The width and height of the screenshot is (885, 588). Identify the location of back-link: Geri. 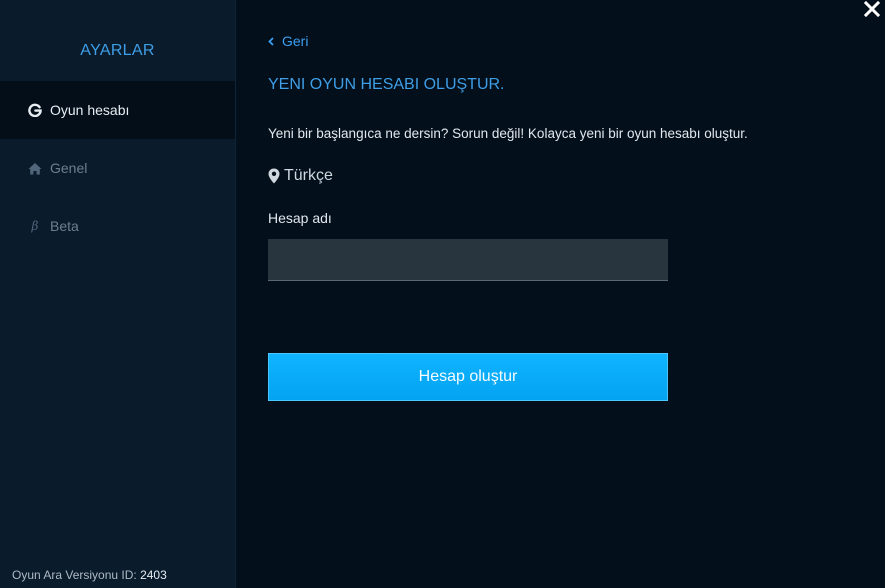
(288, 41).